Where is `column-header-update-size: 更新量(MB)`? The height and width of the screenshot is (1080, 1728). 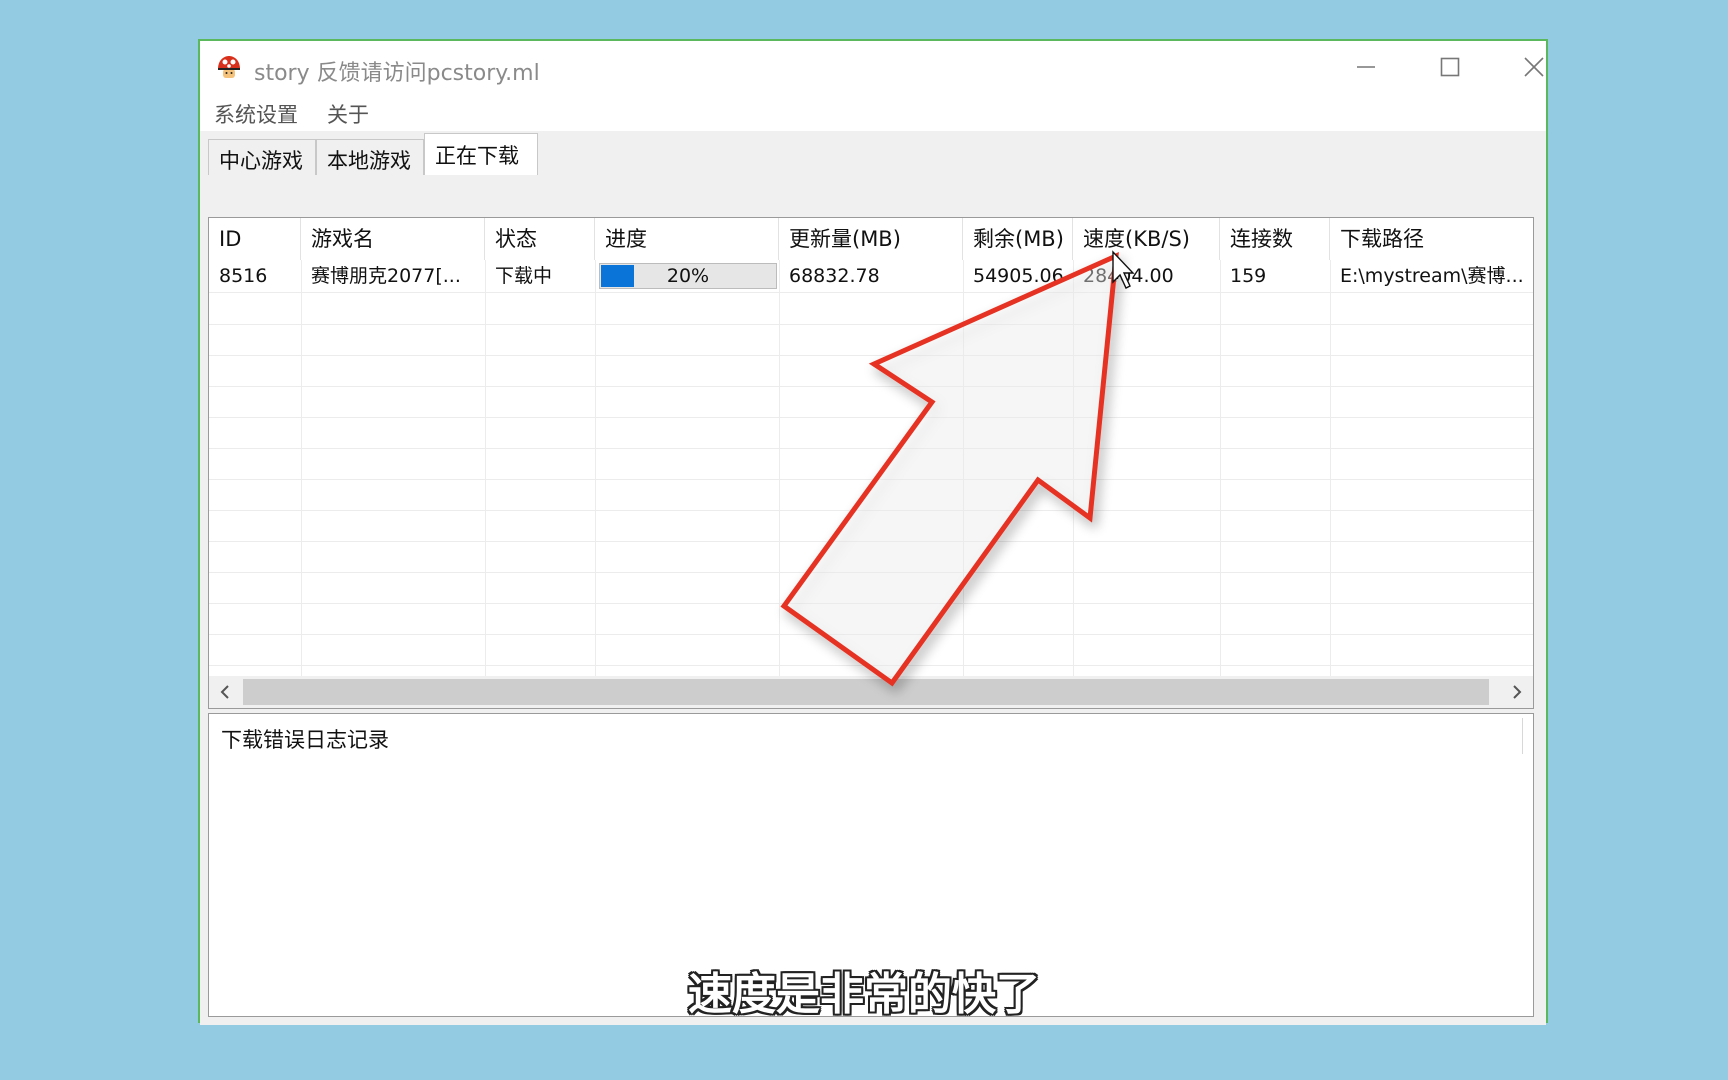 column-header-update-size: 更新量(MB) is located at coordinates (871, 239).